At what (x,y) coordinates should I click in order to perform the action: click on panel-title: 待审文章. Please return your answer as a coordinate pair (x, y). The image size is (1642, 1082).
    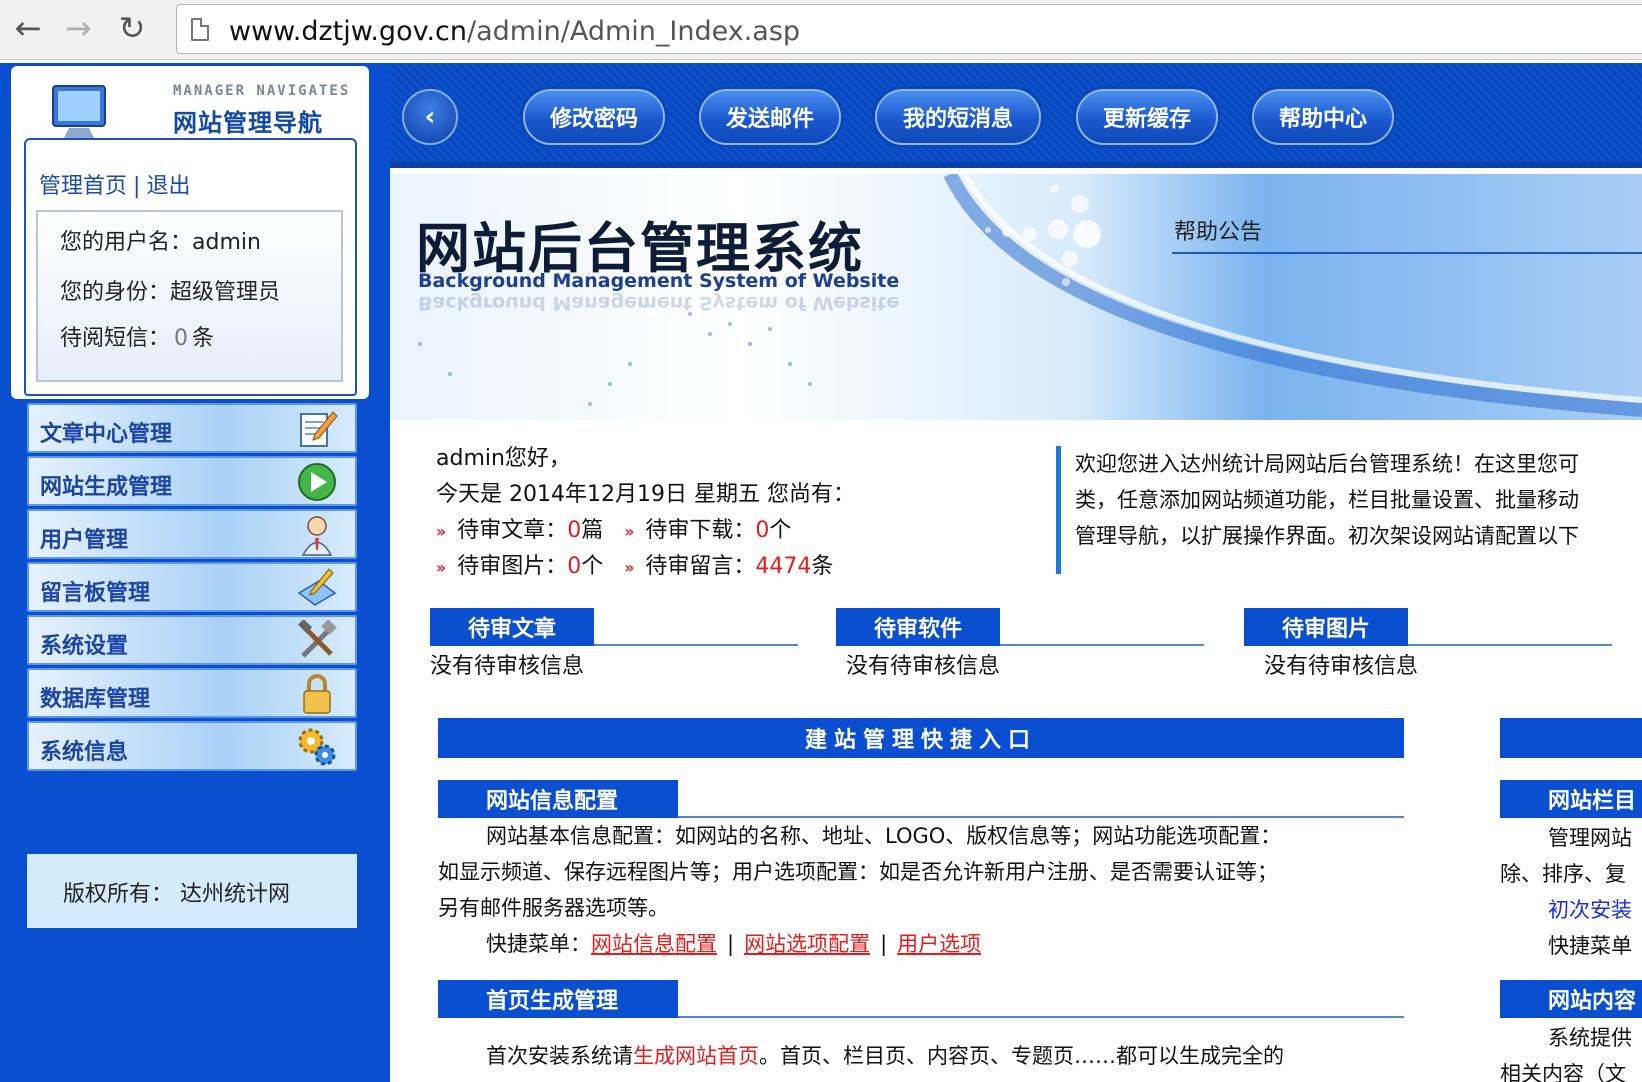
    Looking at the image, I should click on (512, 627).